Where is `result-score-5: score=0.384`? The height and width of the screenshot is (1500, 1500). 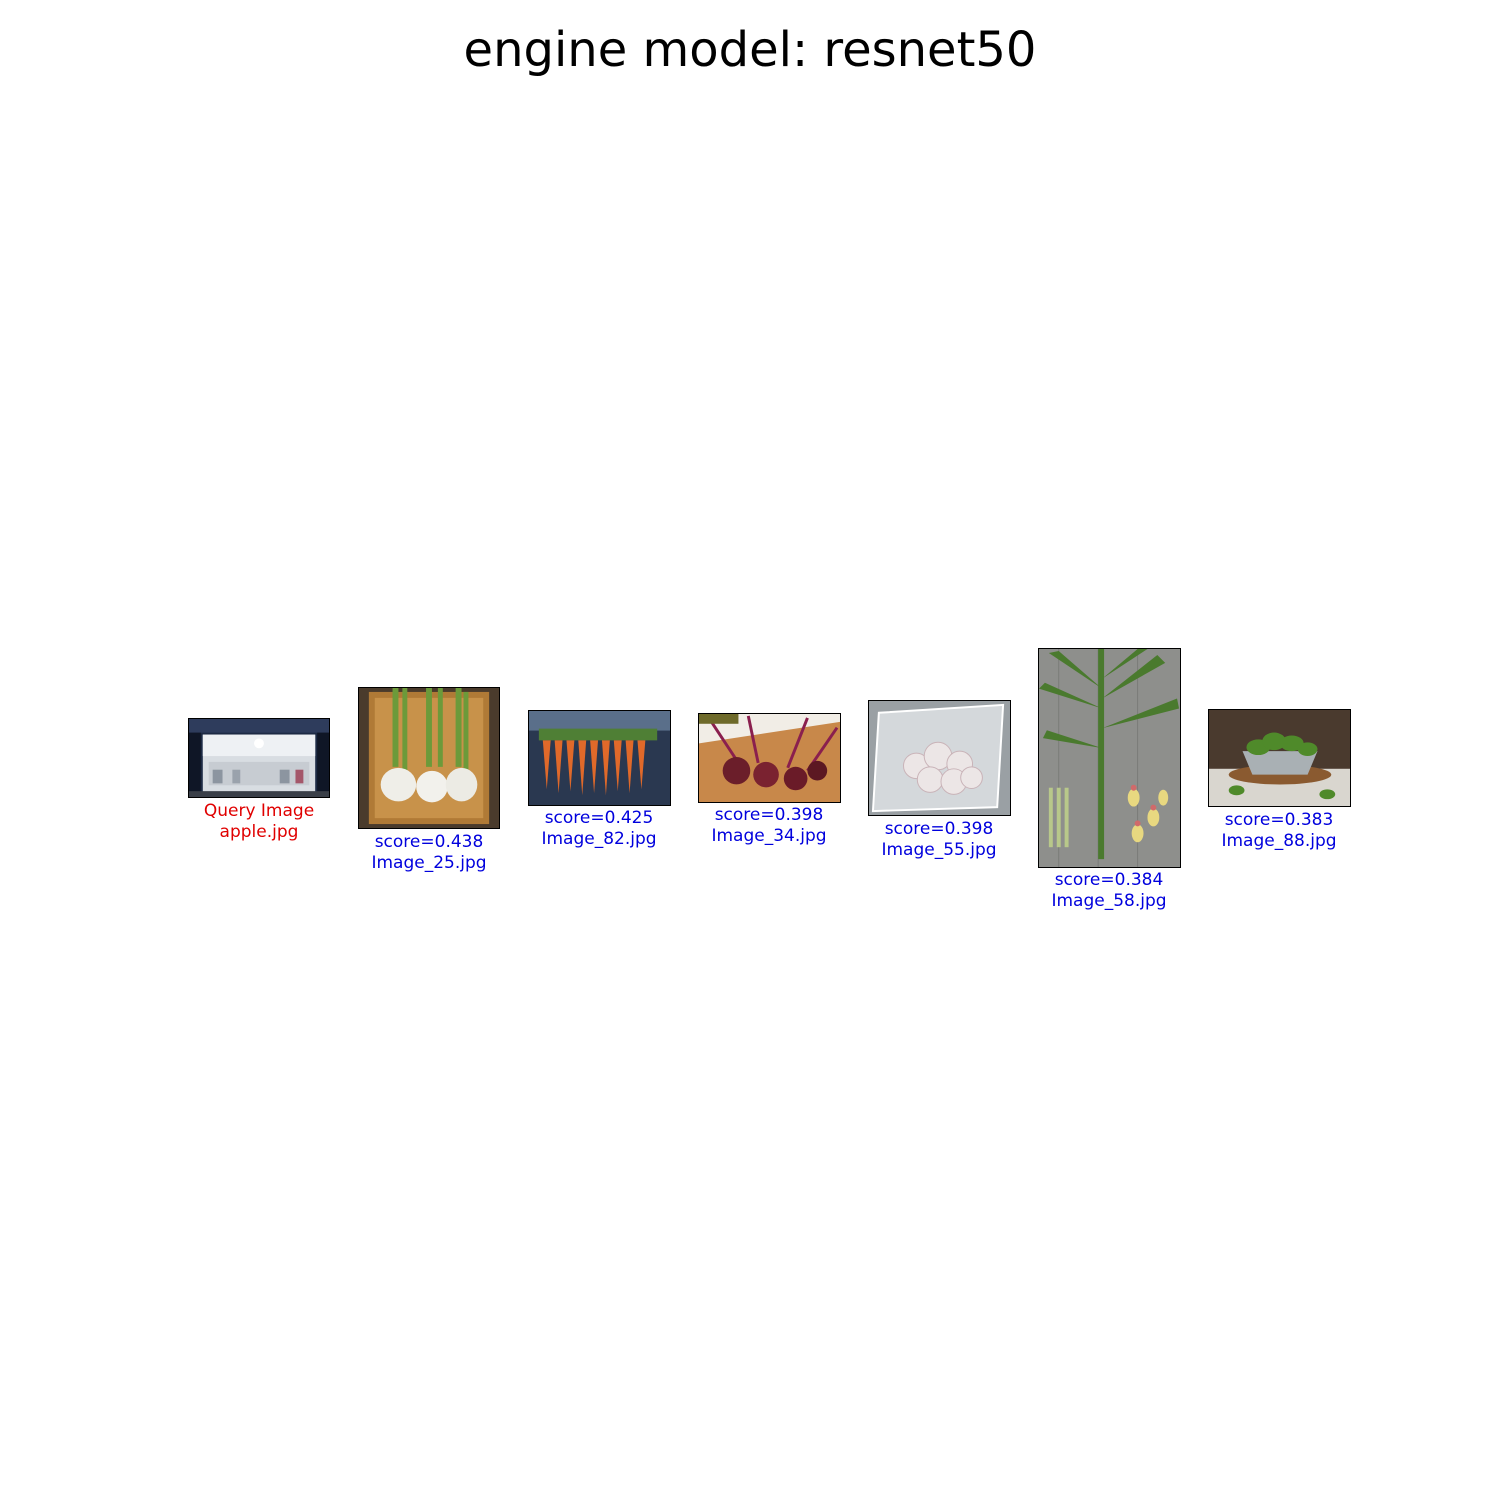 result-score-5: score=0.384 is located at coordinates (1109, 880).